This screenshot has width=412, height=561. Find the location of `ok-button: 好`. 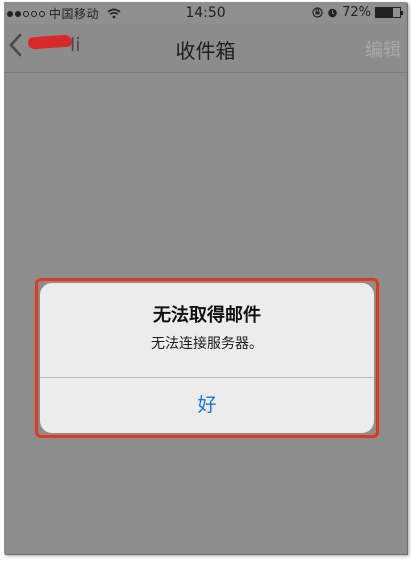

ok-button: 好 is located at coordinates (207, 405).